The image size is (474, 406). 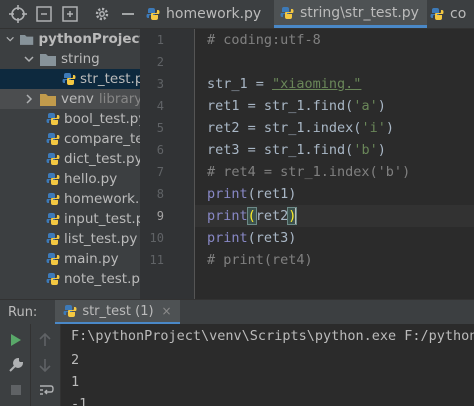 I want to click on code-token: ret3 = str_1.find(, so click(x=280, y=150).